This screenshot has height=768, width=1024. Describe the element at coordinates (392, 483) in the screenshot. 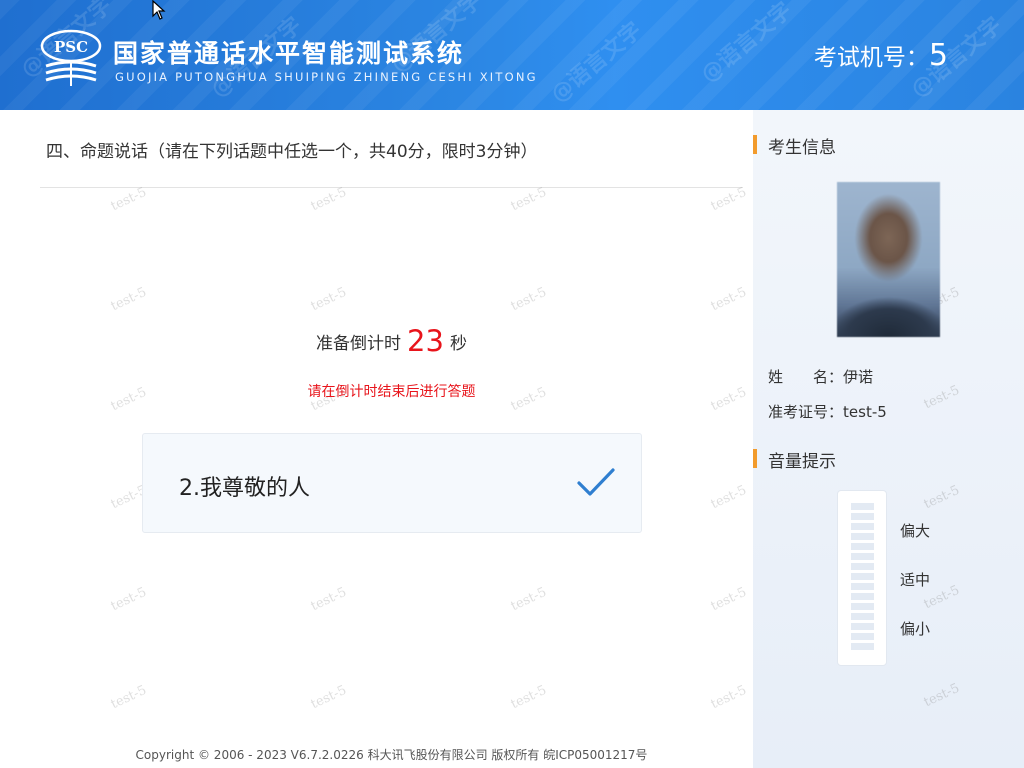

I see `topic-option: 2.我尊敬的人` at that location.